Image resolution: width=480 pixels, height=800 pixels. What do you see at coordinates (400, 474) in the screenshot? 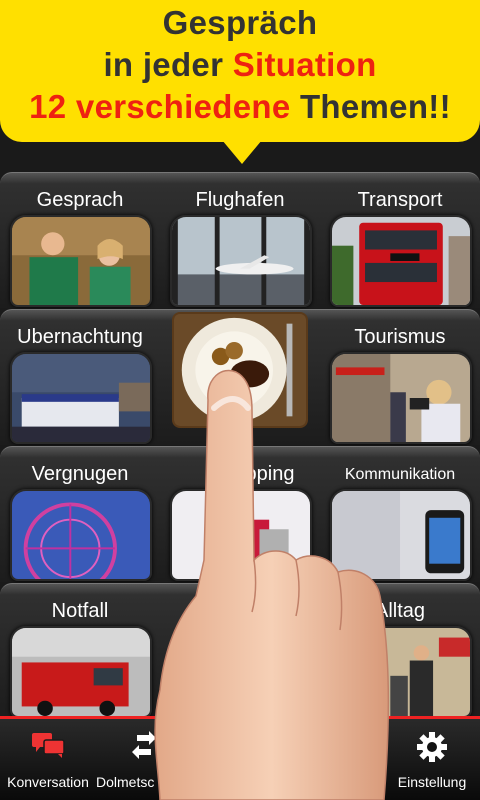
I see `tile-label: Kommunikation` at bounding box center [400, 474].